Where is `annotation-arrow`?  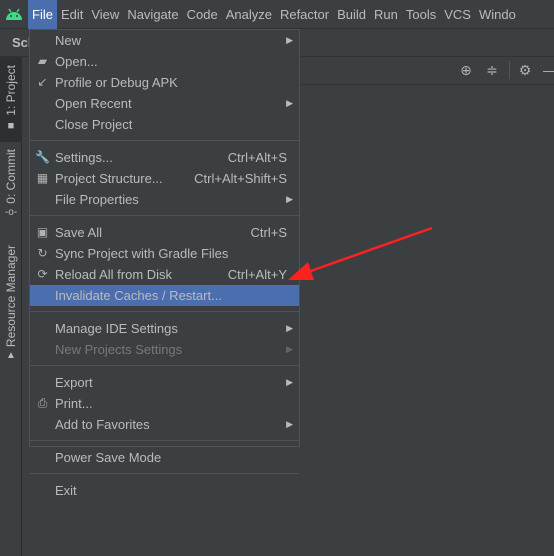 annotation-arrow is located at coordinates (360, 253).